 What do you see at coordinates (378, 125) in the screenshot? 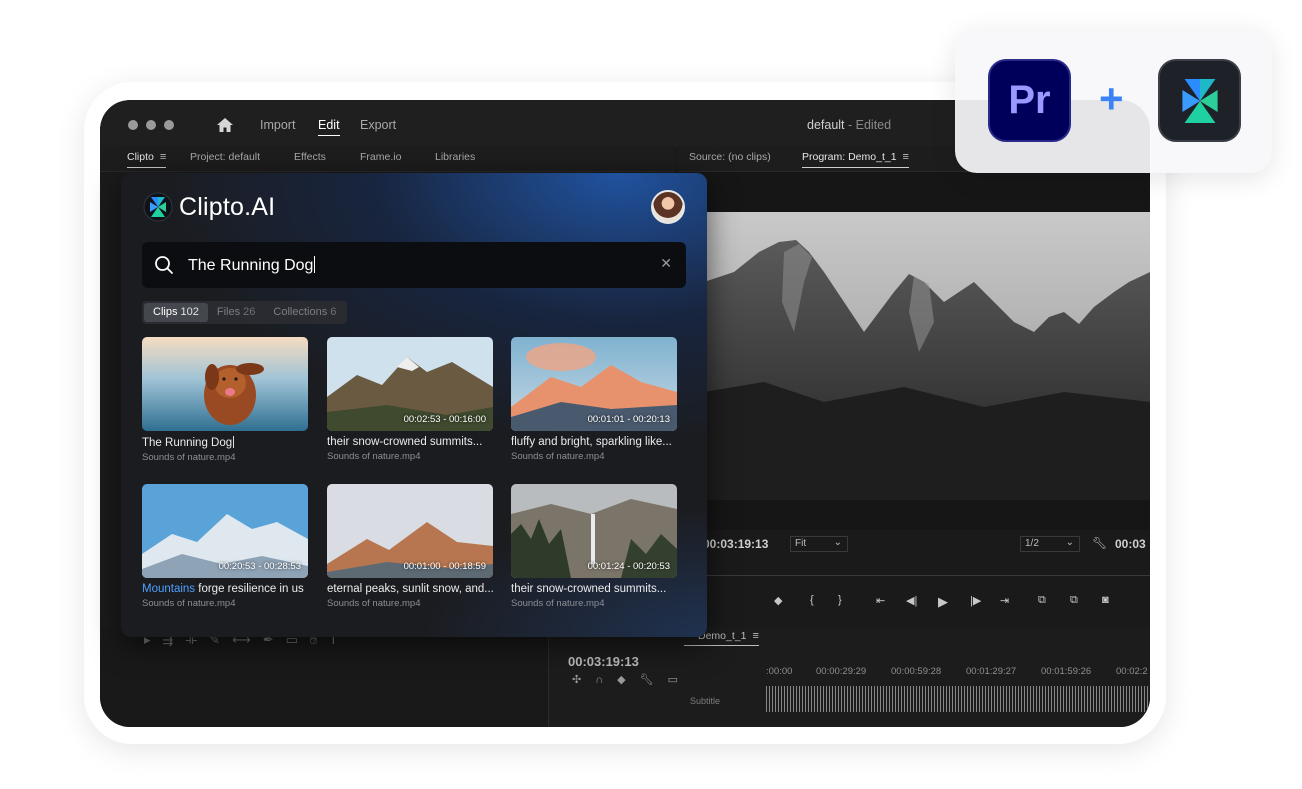
I see `menu-export: Export` at bounding box center [378, 125].